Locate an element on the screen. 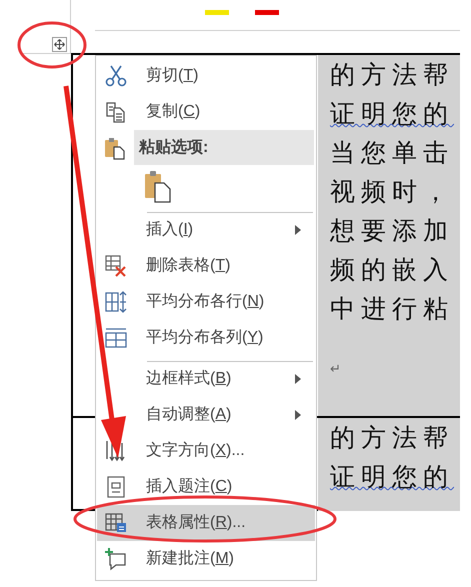 The image size is (471, 587). menu-item-label: 剪切(T) is located at coordinates (172, 76).